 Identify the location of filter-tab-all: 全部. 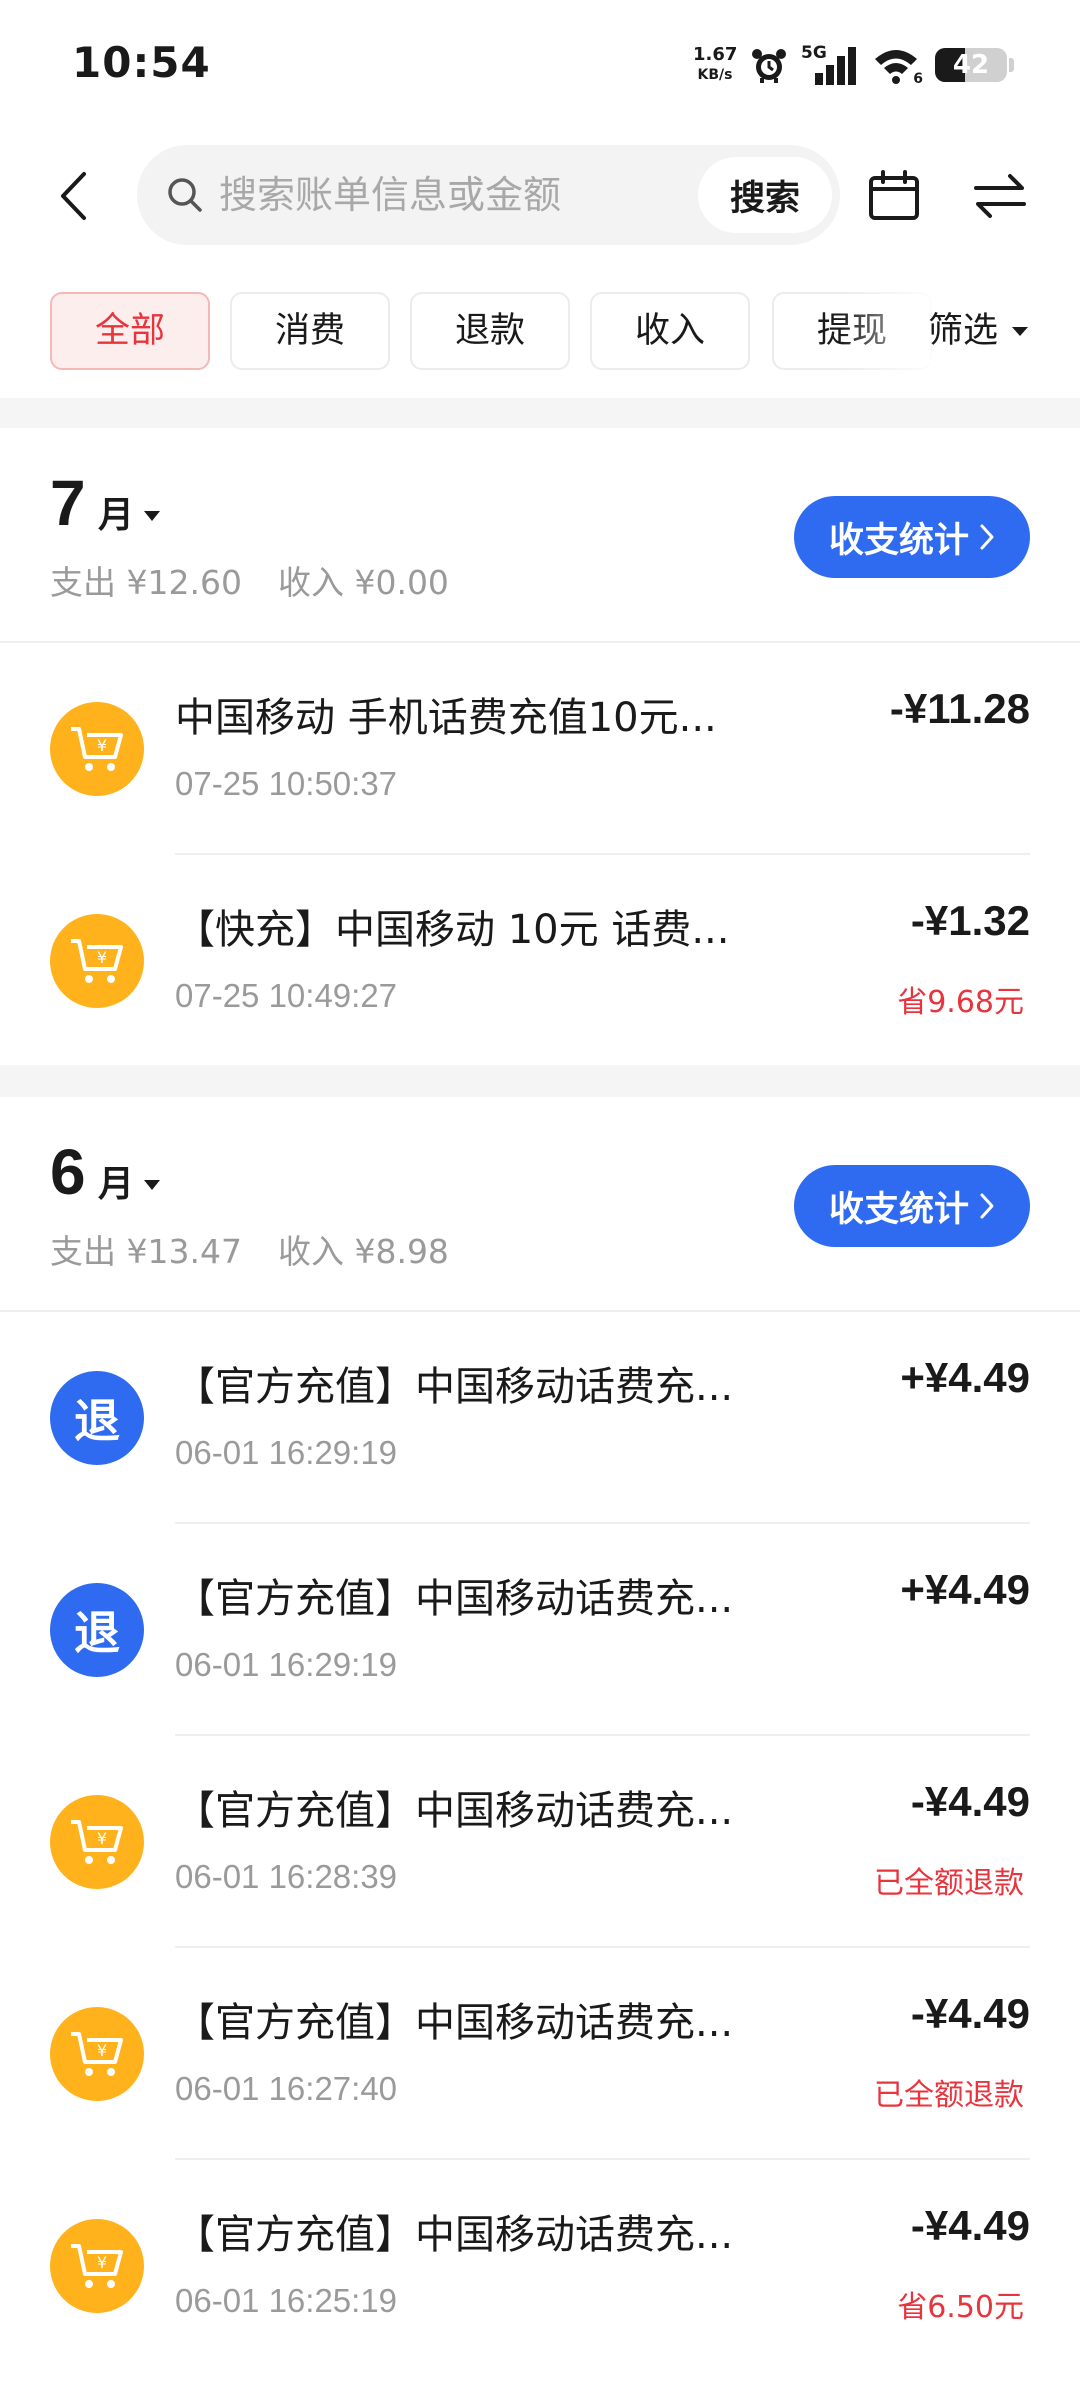
(130, 331).